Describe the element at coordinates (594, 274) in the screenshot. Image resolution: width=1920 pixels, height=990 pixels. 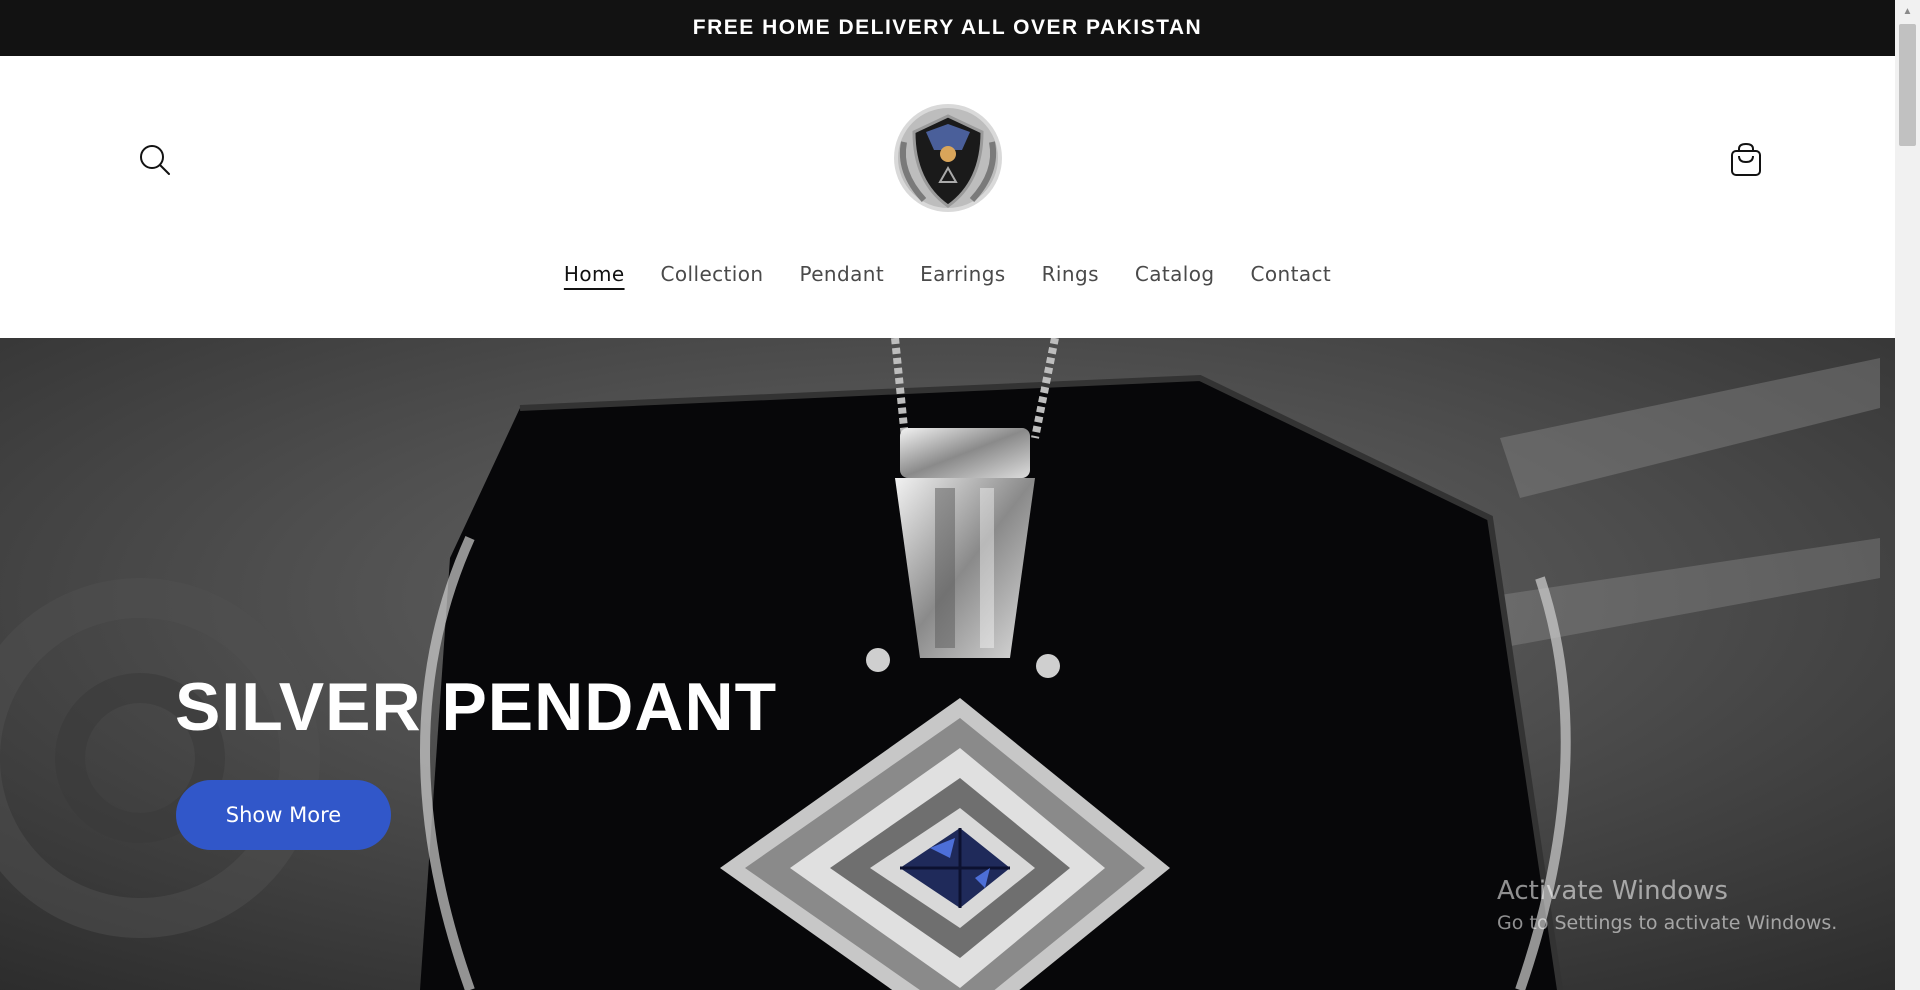
I see `nav-item-home: Home` at that location.